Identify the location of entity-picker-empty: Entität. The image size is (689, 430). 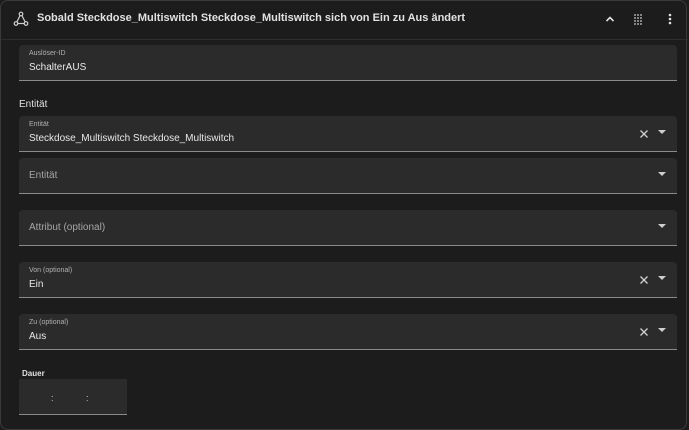
(348, 176).